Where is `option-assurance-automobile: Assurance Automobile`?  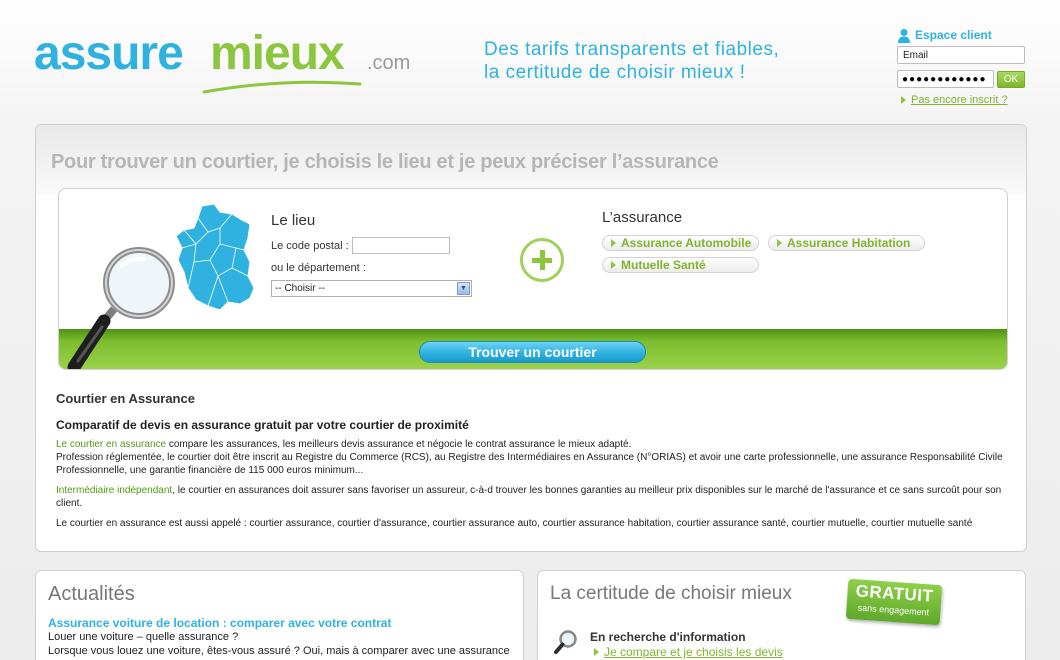 option-assurance-automobile: Assurance Automobile is located at coordinates (680, 243).